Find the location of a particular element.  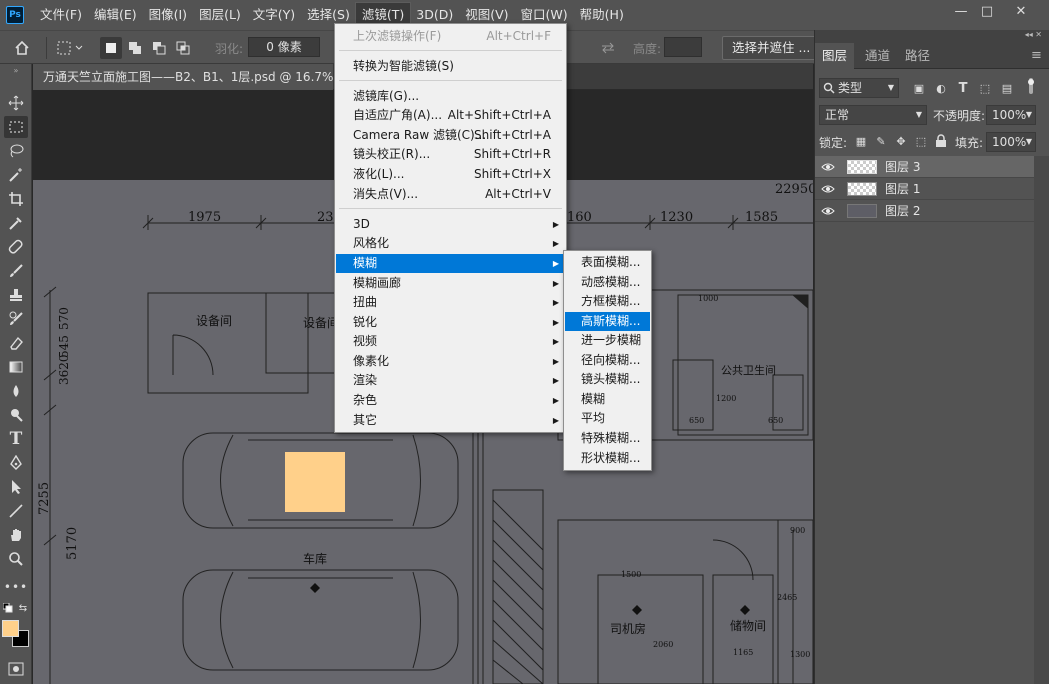

menu-item-last-filter: 上次滤镜操作(F) Alt+Ctrl+F is located at coordinates (450, 36).